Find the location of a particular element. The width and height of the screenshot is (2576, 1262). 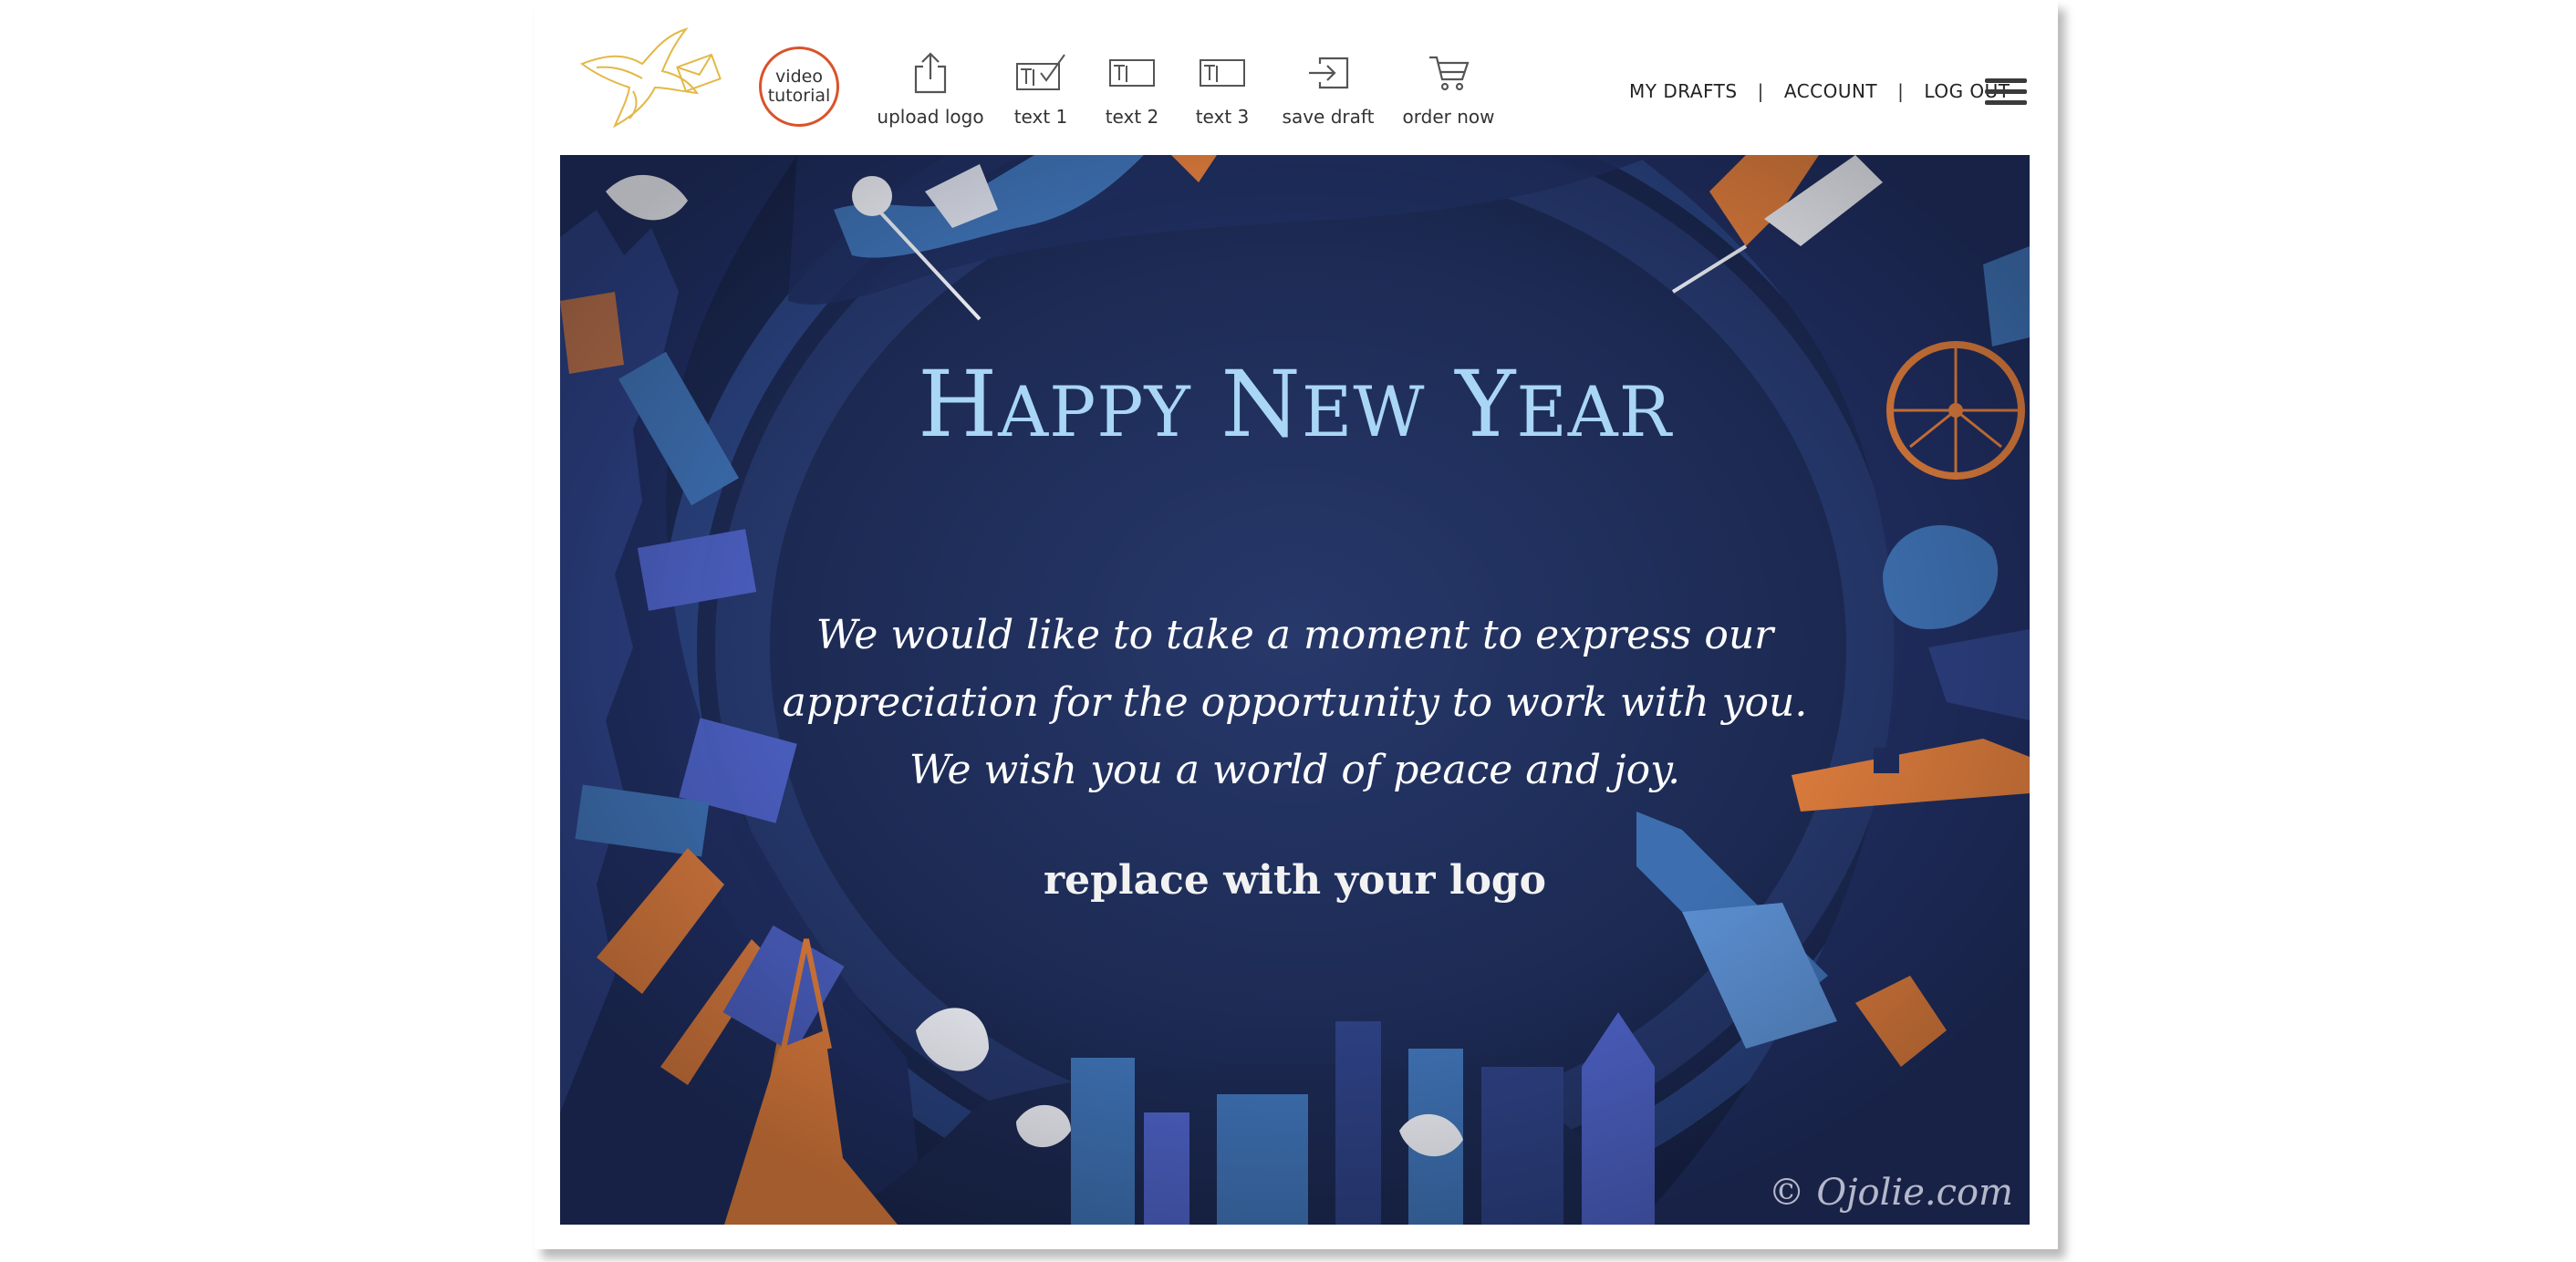

video-tutorial-label-line2: tutorial is located at coordinates (799, 96).